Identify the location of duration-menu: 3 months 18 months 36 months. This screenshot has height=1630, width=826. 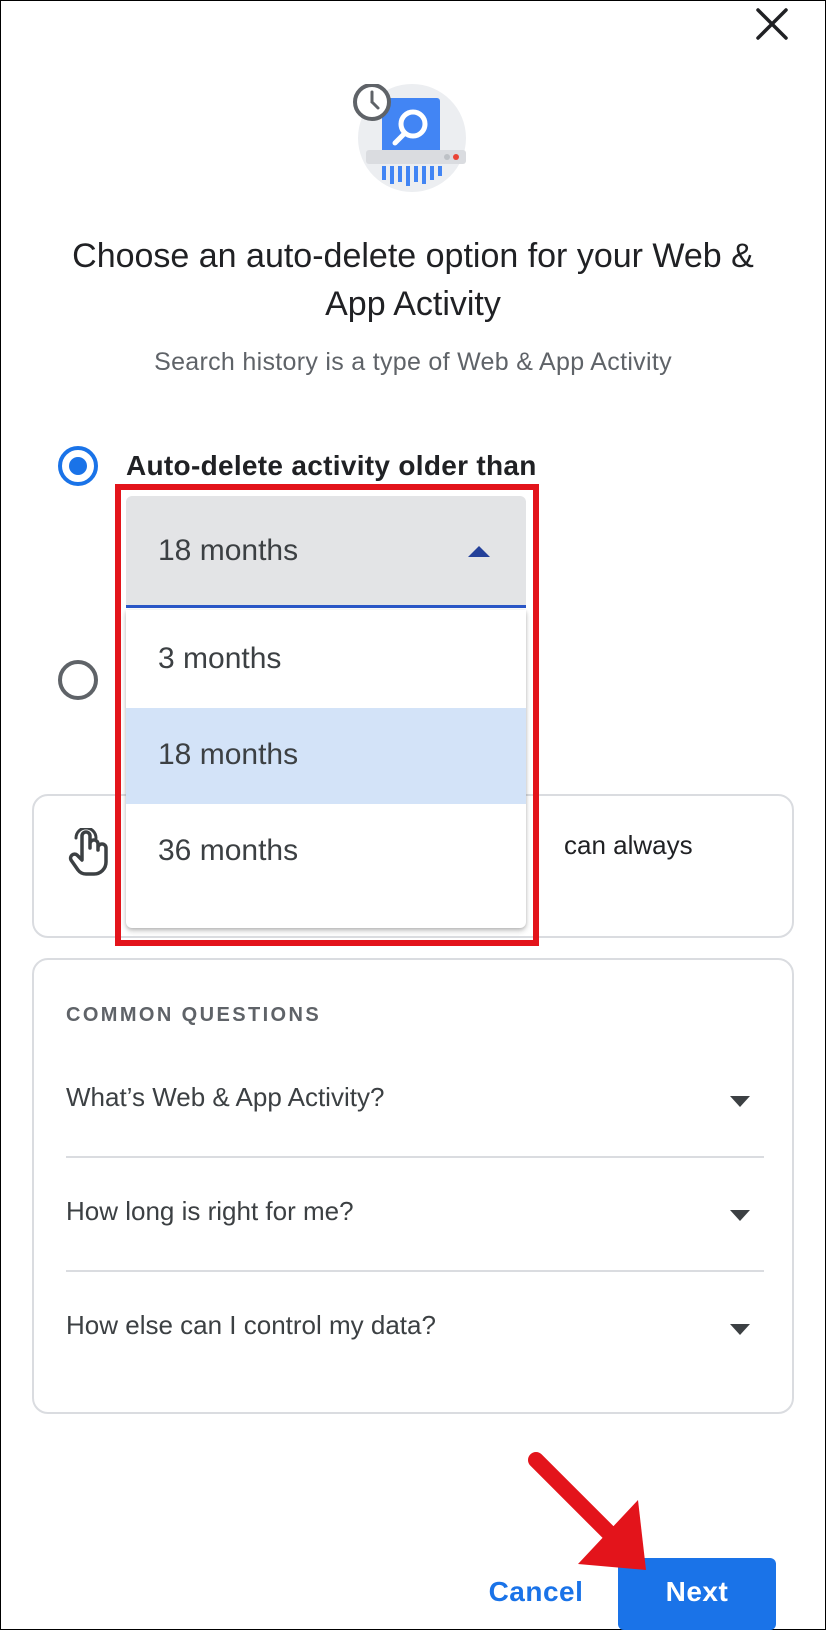
(326, 769).